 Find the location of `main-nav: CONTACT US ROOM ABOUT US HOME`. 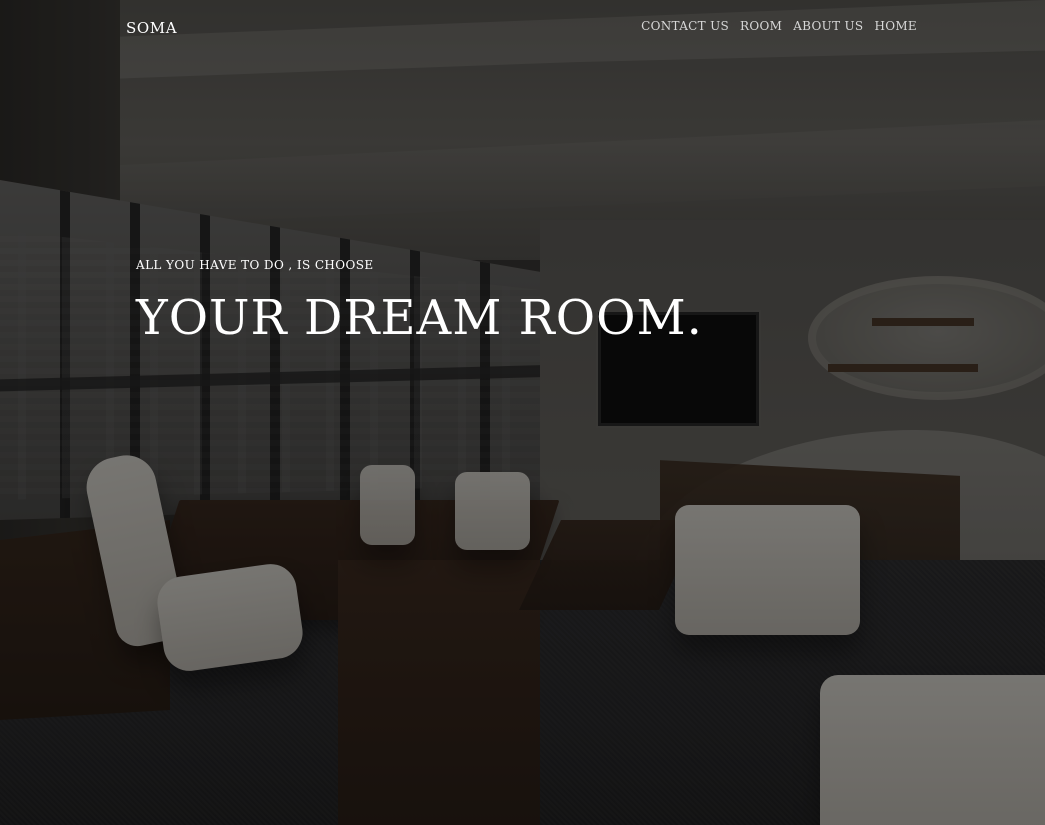

main-nav: CONTACT US ROOM ABOUT US HOME is located at coordinates (779, 26).